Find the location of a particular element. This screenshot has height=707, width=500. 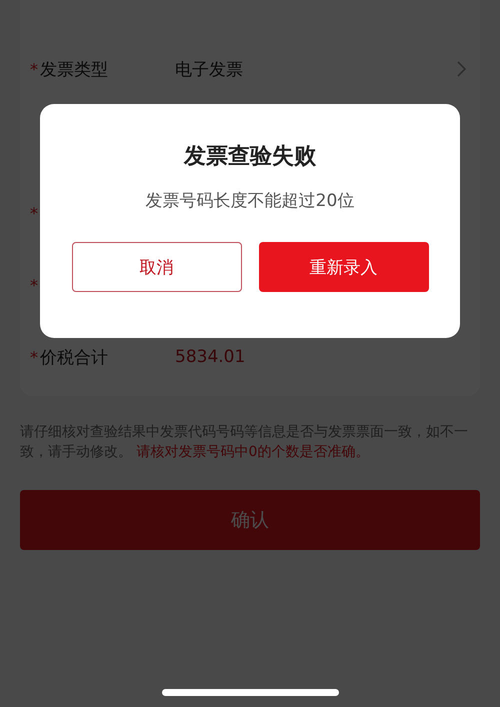

reenter-button: 重新录入 is located at coordinates (343, 267).